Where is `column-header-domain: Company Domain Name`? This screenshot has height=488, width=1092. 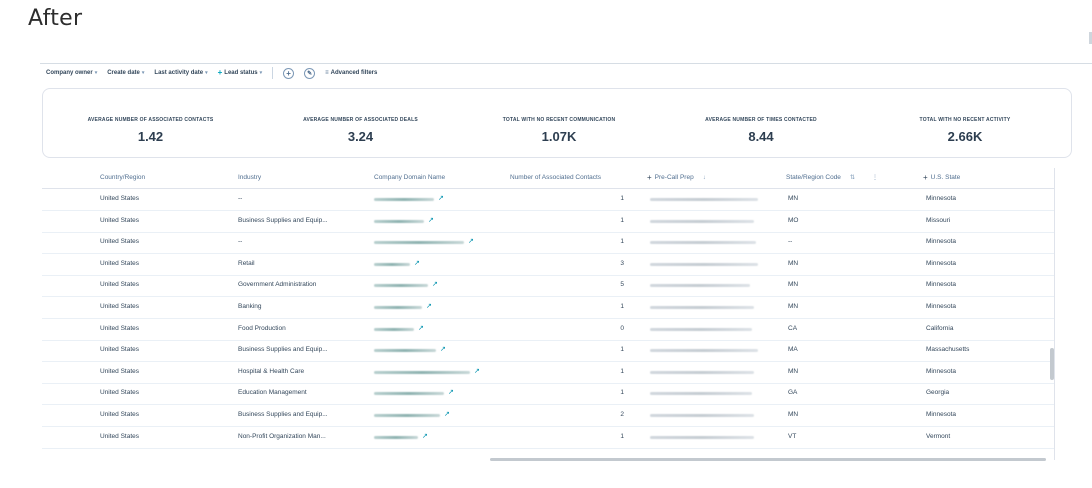 column-header-domain: Company Domain Name is located at coordinates (409, 177).